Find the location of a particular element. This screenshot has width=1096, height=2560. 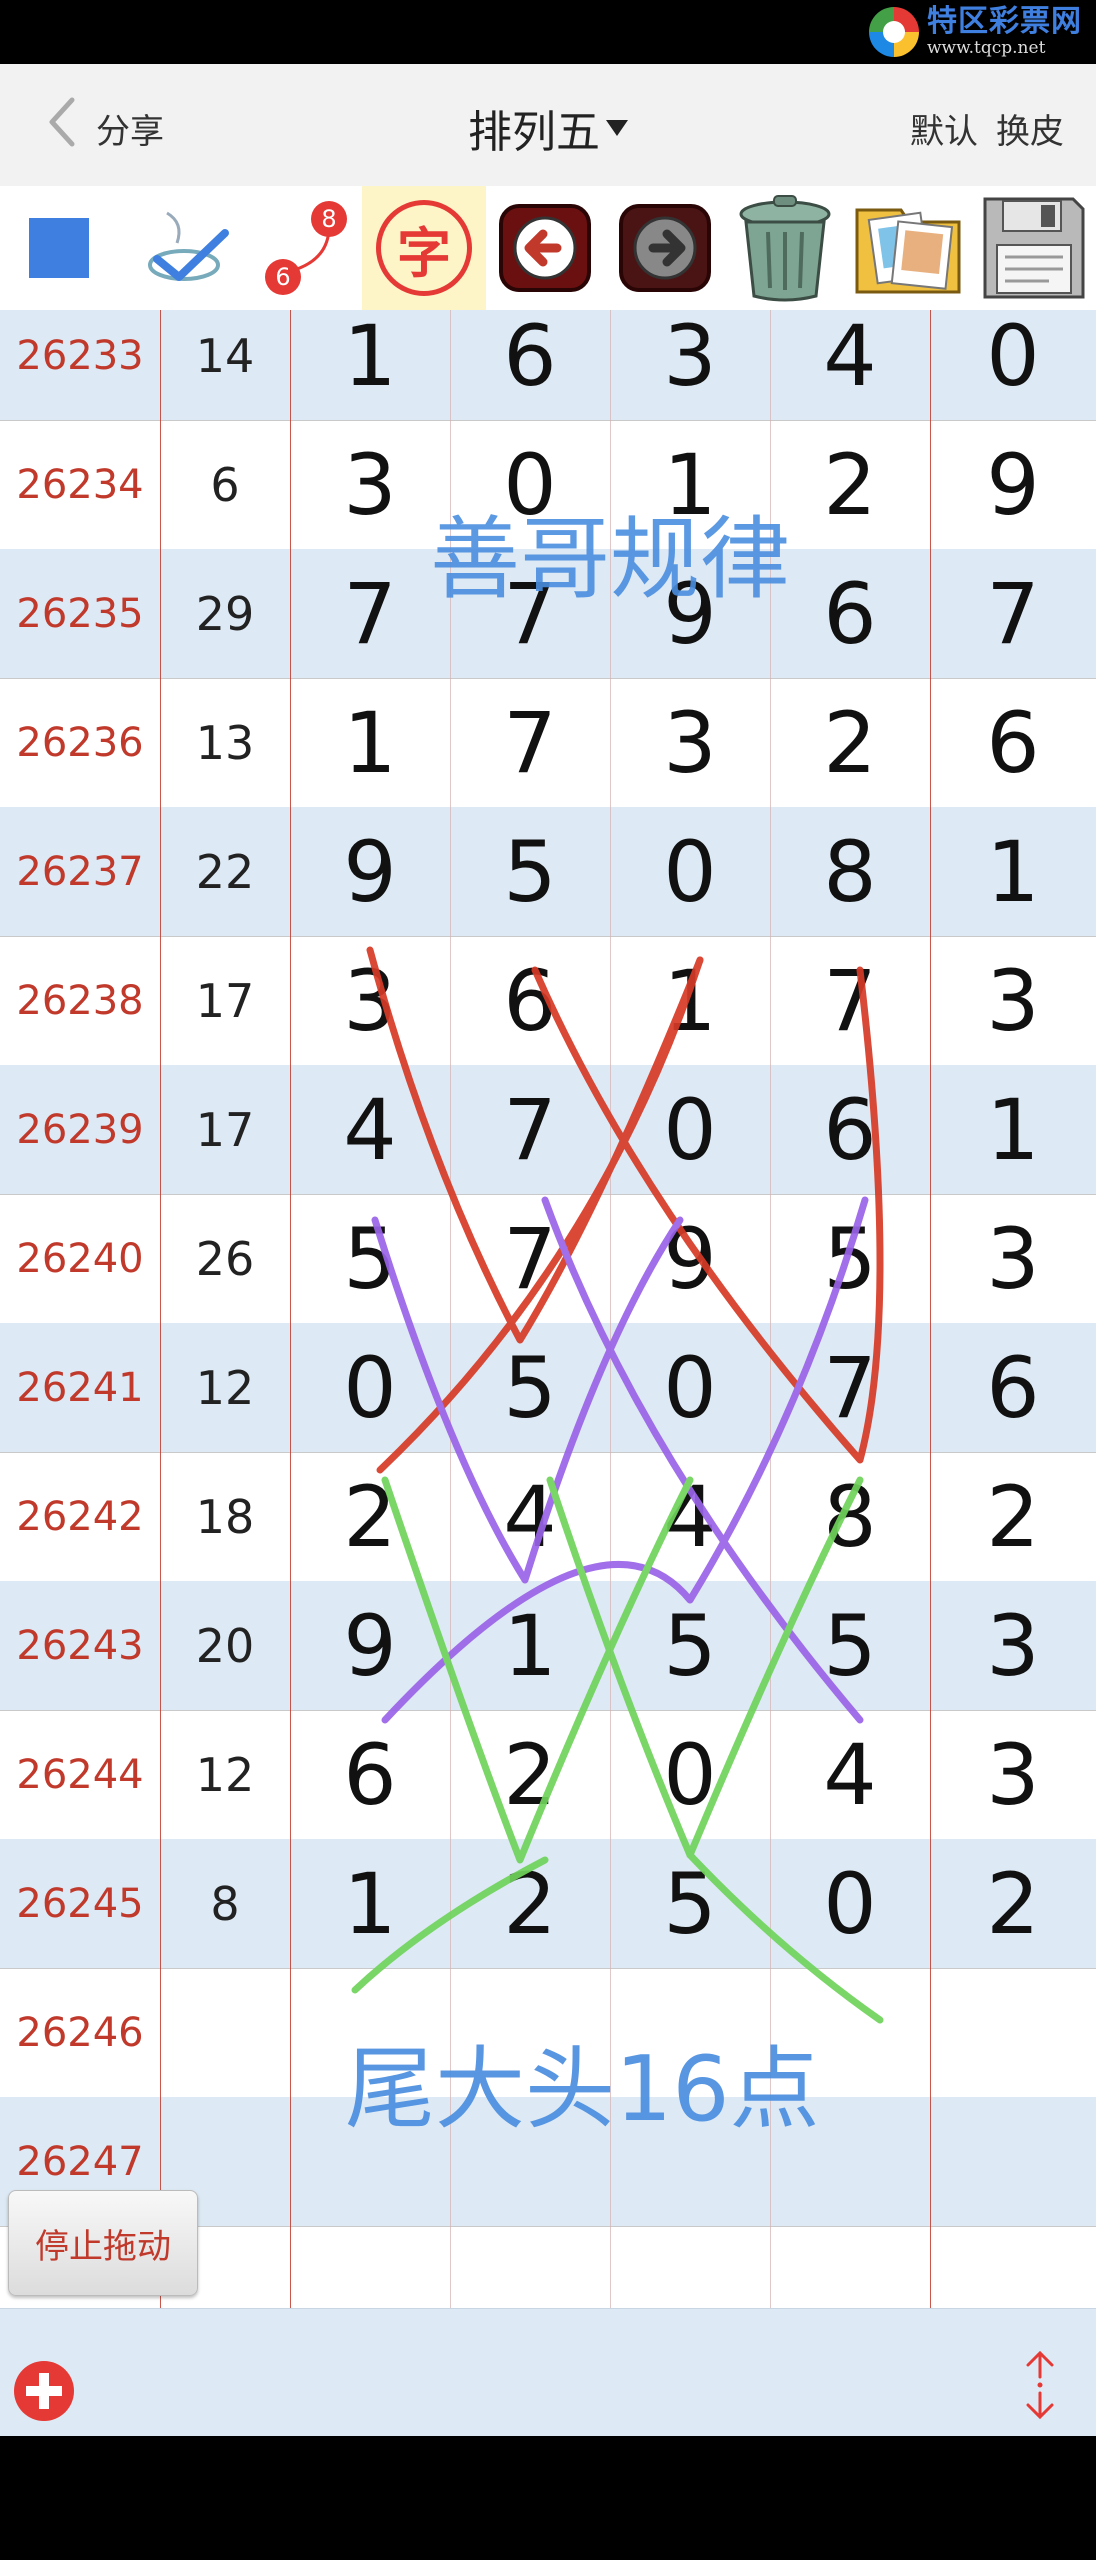

digit-cell-2: 6 is located at coordinates (530, 365).